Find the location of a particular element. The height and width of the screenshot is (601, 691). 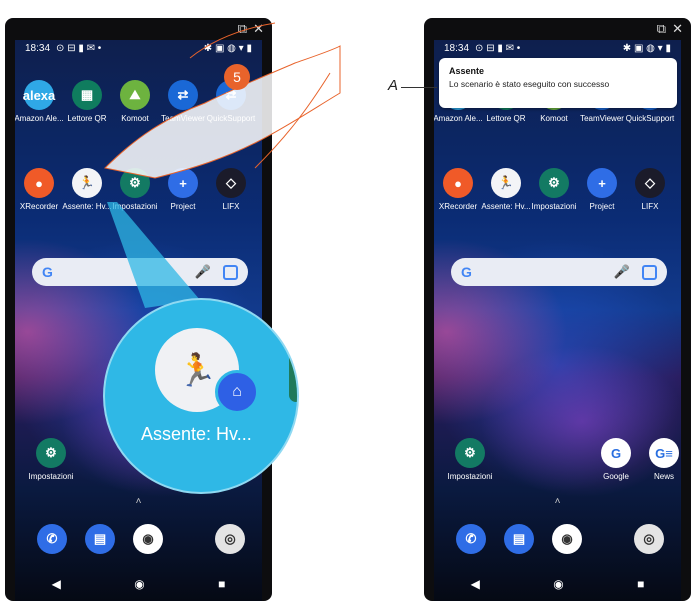

status-left-icons: ⊙ ⊟ ▮ ✉ • is located at coordinates (498, 48).